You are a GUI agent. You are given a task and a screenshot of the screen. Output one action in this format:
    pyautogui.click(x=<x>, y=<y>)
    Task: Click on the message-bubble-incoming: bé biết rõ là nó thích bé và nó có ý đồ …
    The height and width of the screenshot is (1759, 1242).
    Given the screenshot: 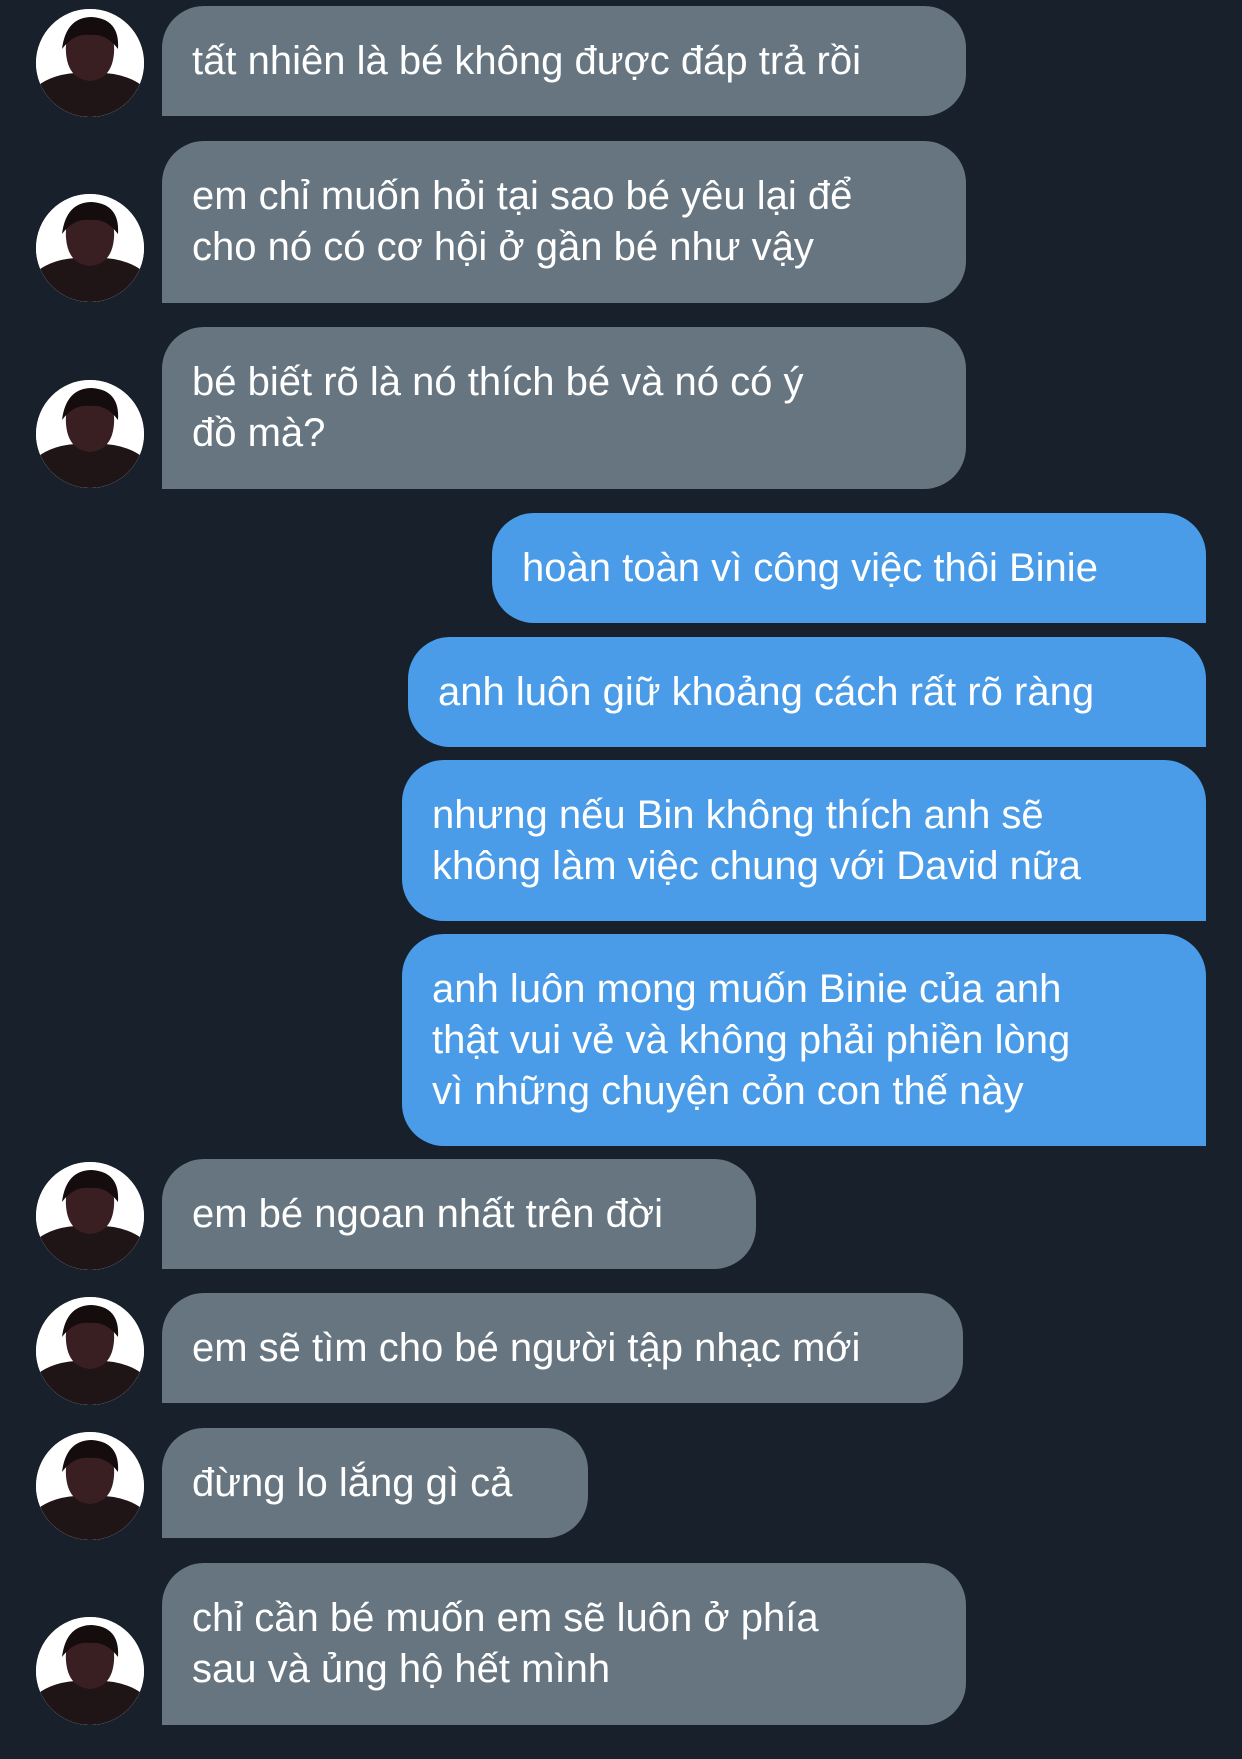 What is the action you would take?
    pyautogui.click(x=564, y=408)
    